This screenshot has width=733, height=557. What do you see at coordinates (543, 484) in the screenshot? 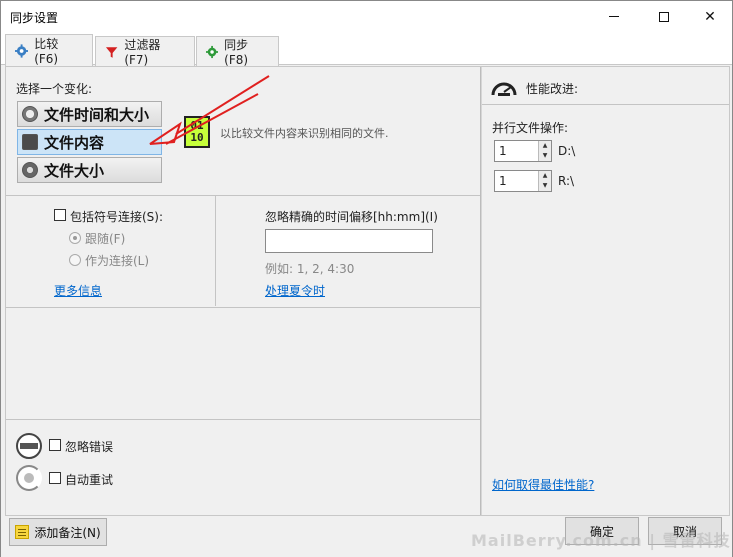
I see `best-performance-link: 如何取得最佳性能?` at bounding box center [543, 484].